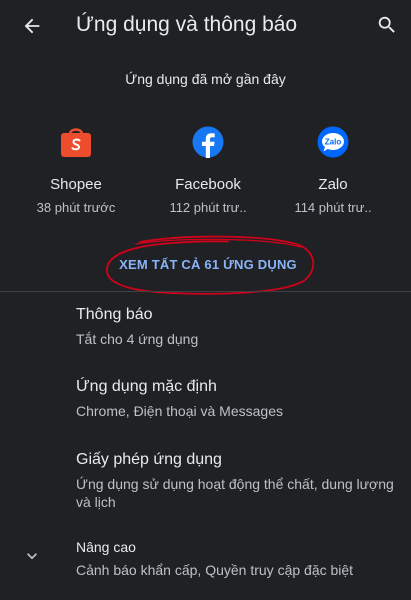  I want to click on see-all-apps-button: XEM TẤT CẢ 61 ỨNG DỤNG, so click(210, 265).